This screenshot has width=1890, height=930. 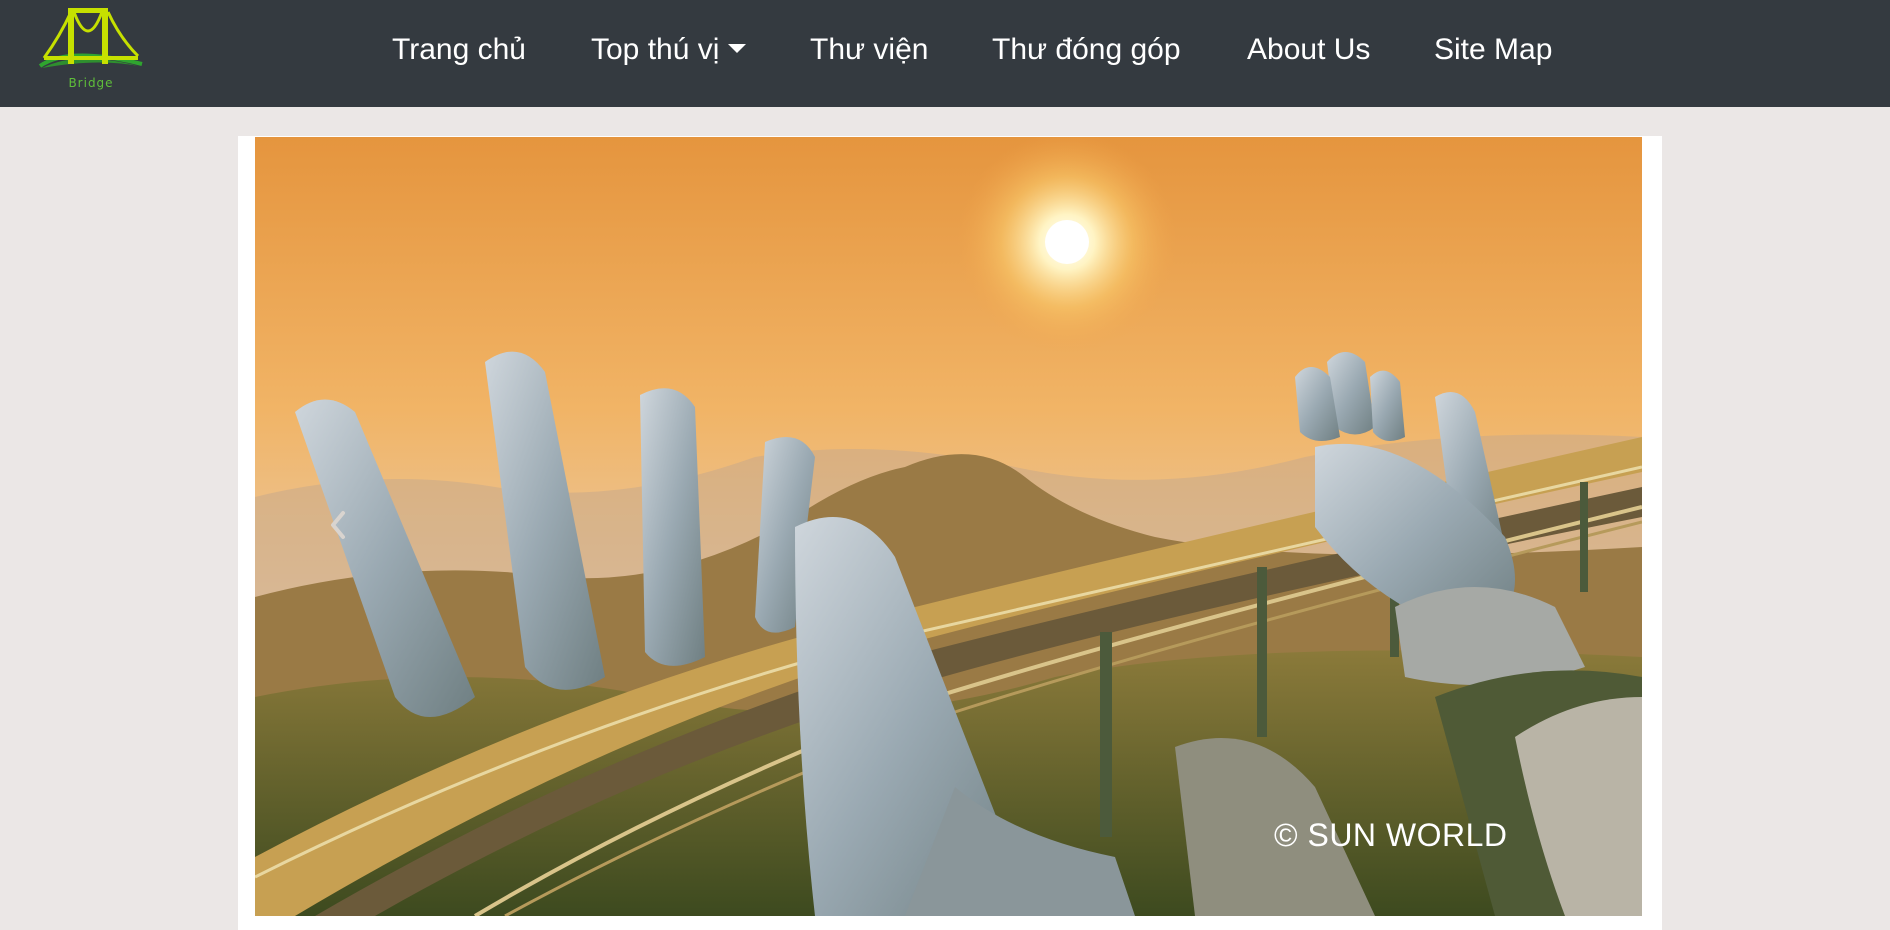 What do you see at coordinates (737, 48) in the screenshot?
I see `caret-down-icon` at bounding box center [737, 48].